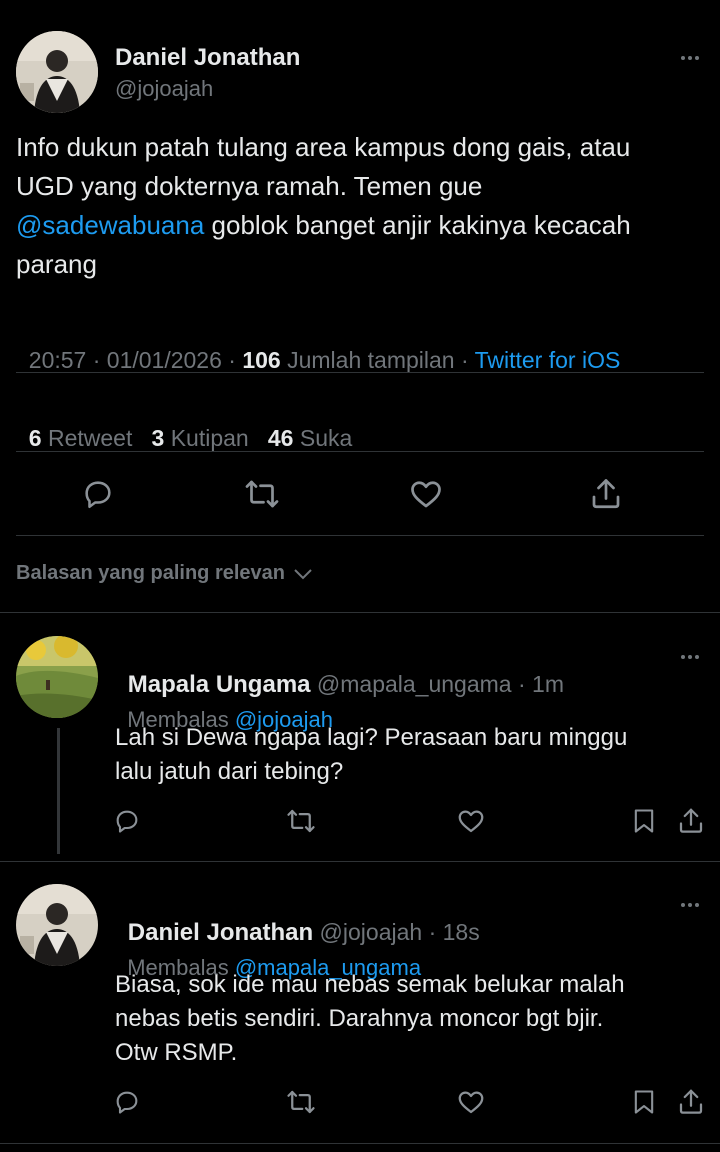  What do you see at coordinates (56, 264) in the screenshot?
I see `tweet-text-line: parang` at bounding box center [56, 264].